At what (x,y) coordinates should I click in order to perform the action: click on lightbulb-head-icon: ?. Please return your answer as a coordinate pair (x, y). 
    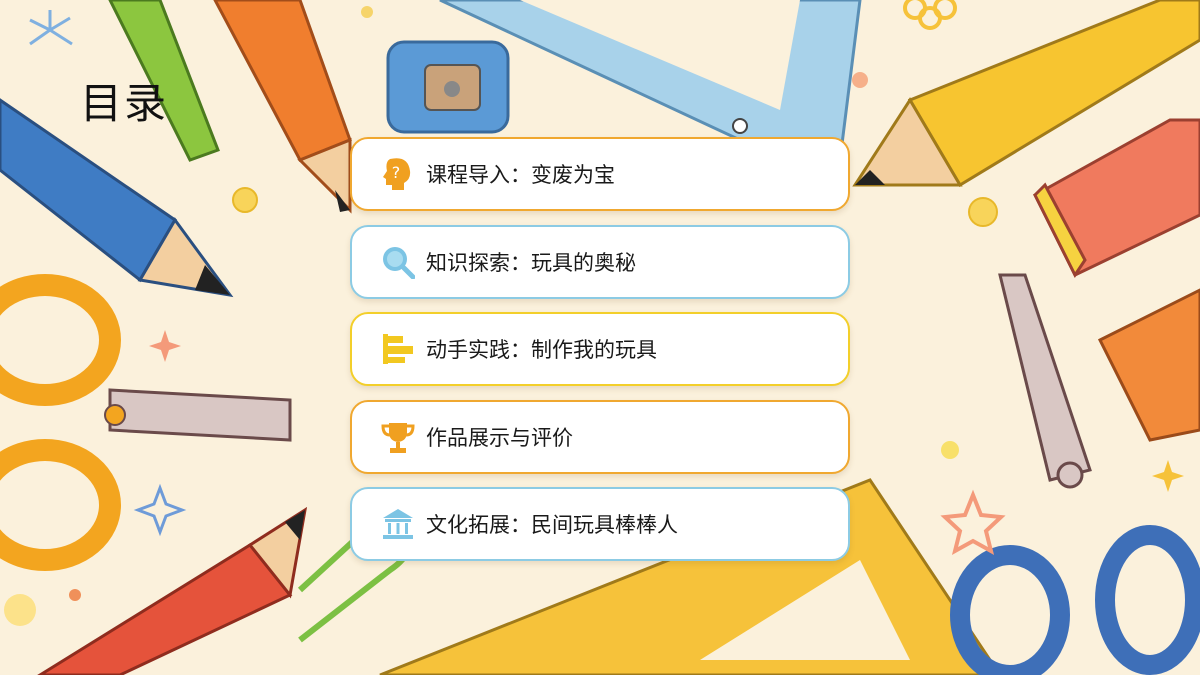
    Looking at the image, I should click on (398, 174).